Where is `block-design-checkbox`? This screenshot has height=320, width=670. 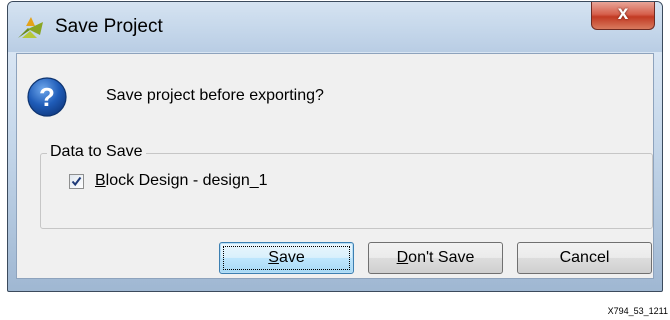 block-design-checkbox is located at coordinates (76, 181).